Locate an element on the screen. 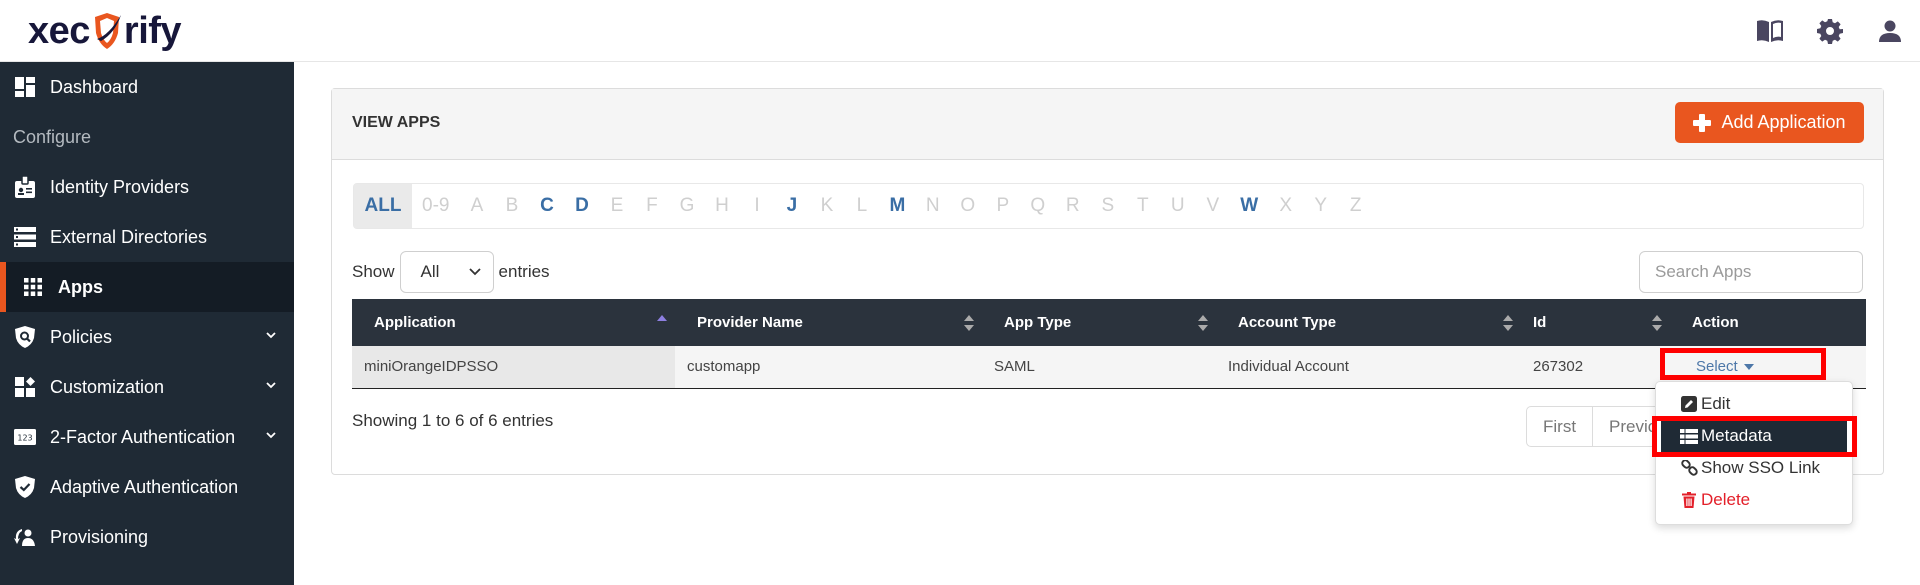 Image resolution: width=1920 pixels, height=585 pixels. alpha-filter-v: V is located at coordinates (1213, 205).